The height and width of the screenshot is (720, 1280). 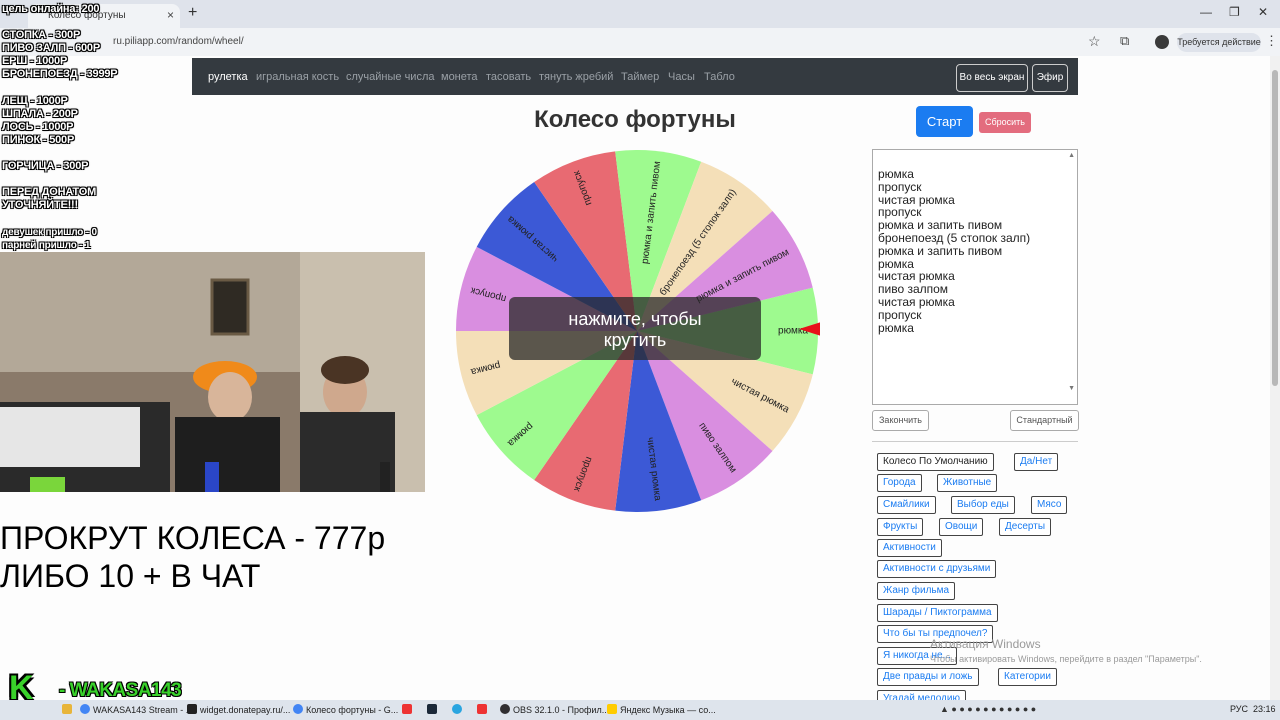 I want to click on spin-prompt-line1: нажмите, чтобы, so click(x=635, y=319).